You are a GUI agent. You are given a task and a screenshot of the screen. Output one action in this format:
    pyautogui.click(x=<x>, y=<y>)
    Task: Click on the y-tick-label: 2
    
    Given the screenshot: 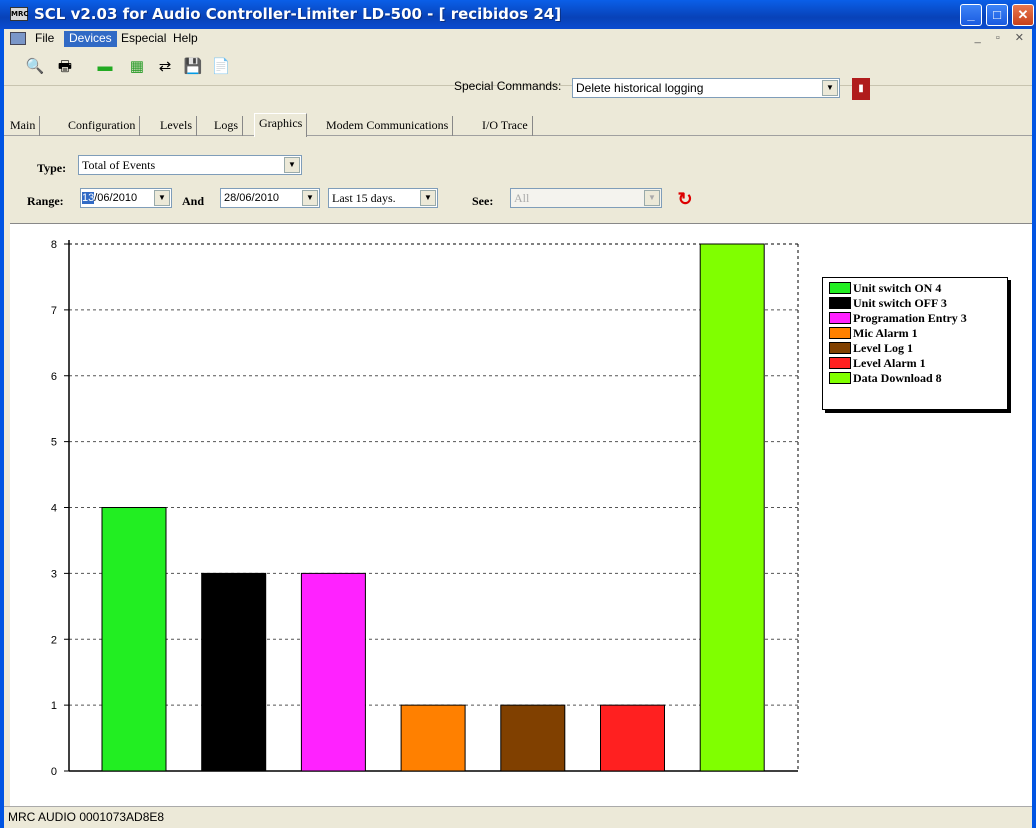 What is the action you would take?
    pyautogui.click(x=54, y=640)
    